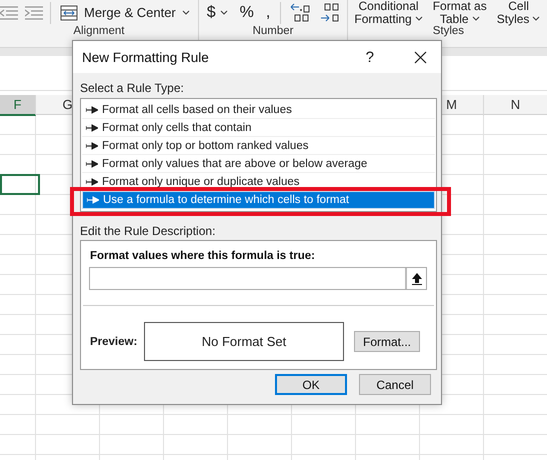  Describe the element at coordinates (273, 31) in the screenshot. I see `group-label: Number` at that location.